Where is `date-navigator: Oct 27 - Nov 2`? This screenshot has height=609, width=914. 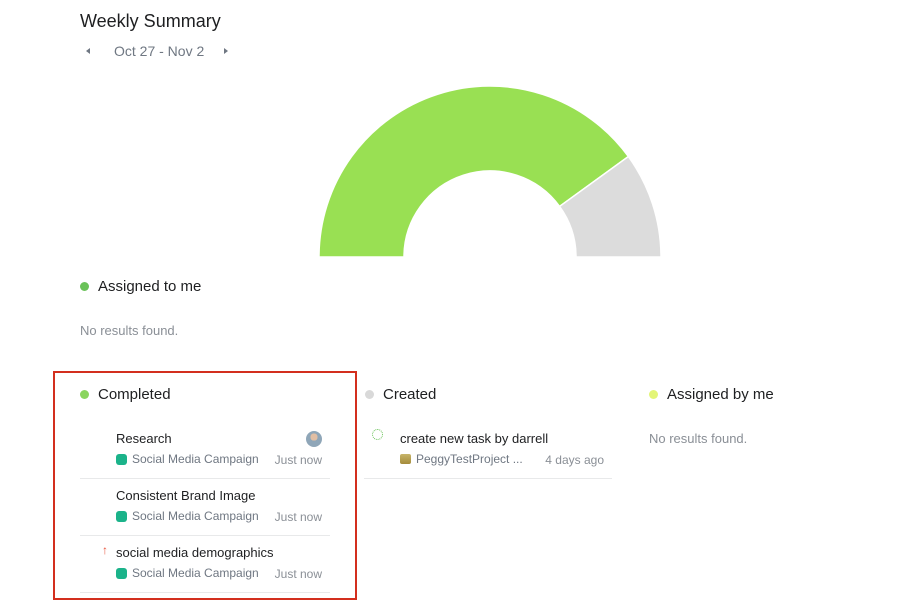 date-navigator: Oct 27 - Nov 2 is located at coordinates (157, 51).